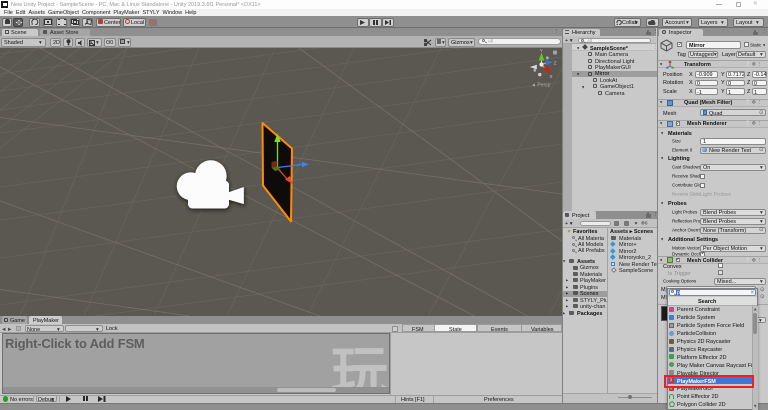 The height and width of the screenshot is (410, 768). What do you see at coordinates (555, 63) in the screenshot?
I see `svg-text: Z` at bounding box center [555, 63].